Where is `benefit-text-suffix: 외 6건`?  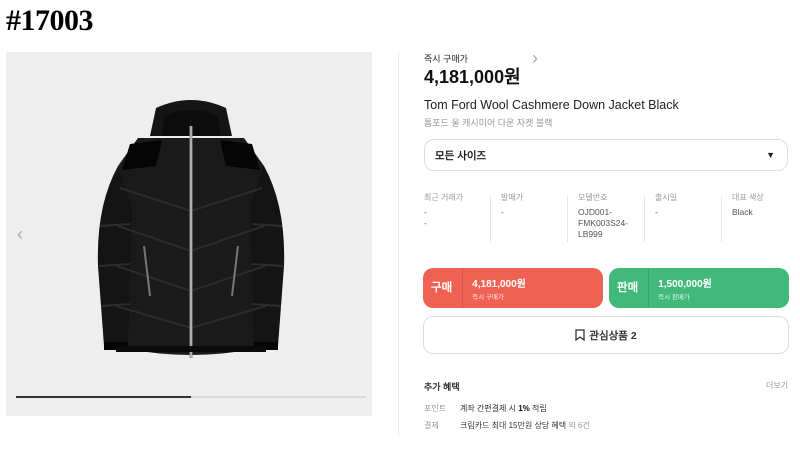 benefit-text-suffix: 외 6건 is located at coordinates (579, 425).